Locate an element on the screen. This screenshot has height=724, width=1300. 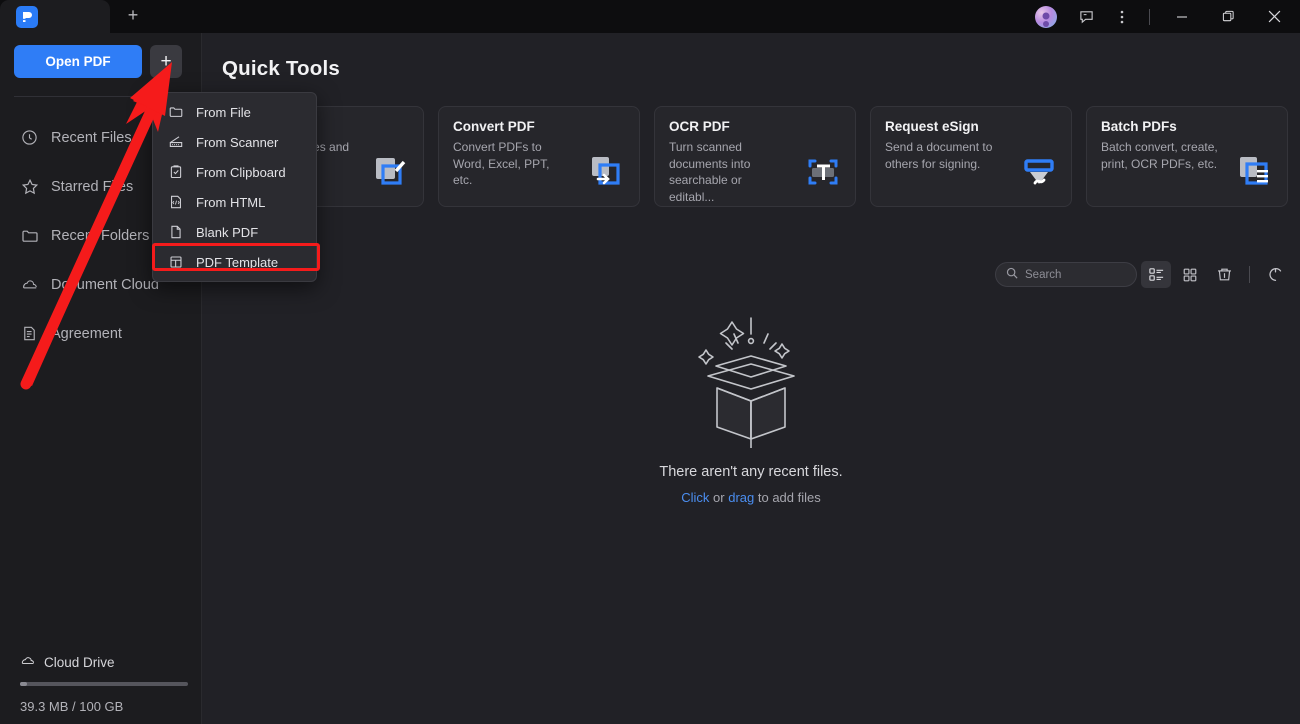
menu-item-from-clipboard: From Clipboard is located at coordinates (234, 172).